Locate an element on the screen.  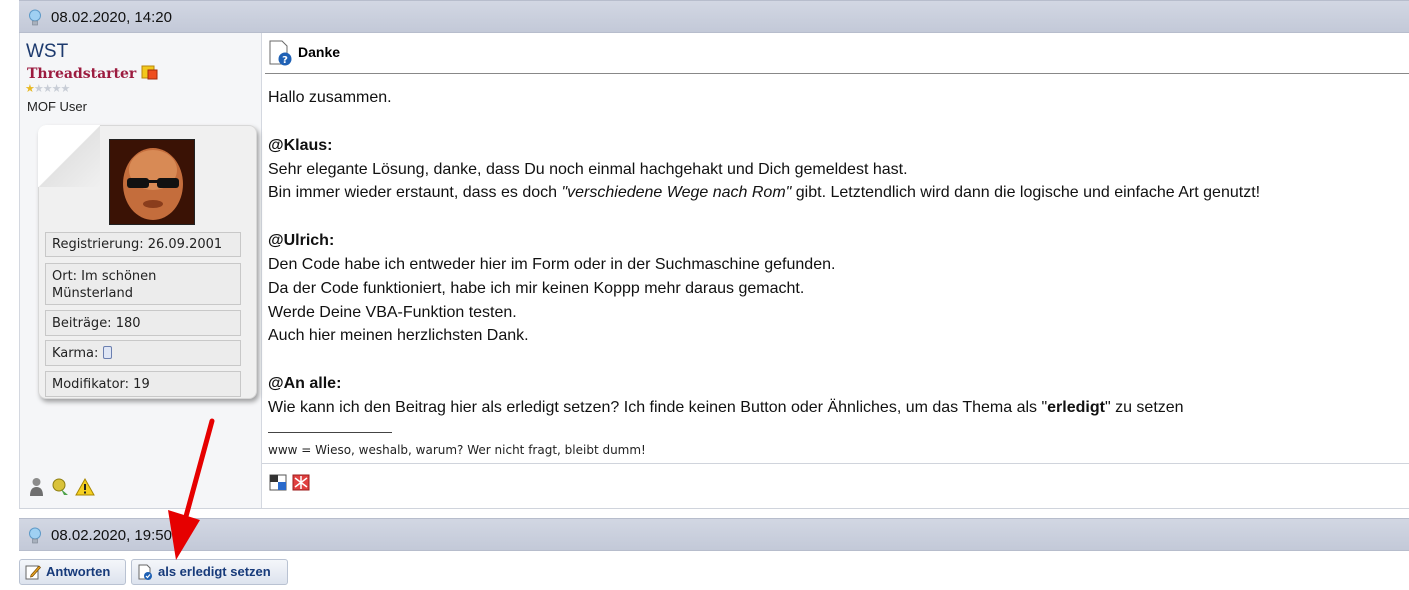
profile-karma: Karma: is located at coordinates (143, 353).